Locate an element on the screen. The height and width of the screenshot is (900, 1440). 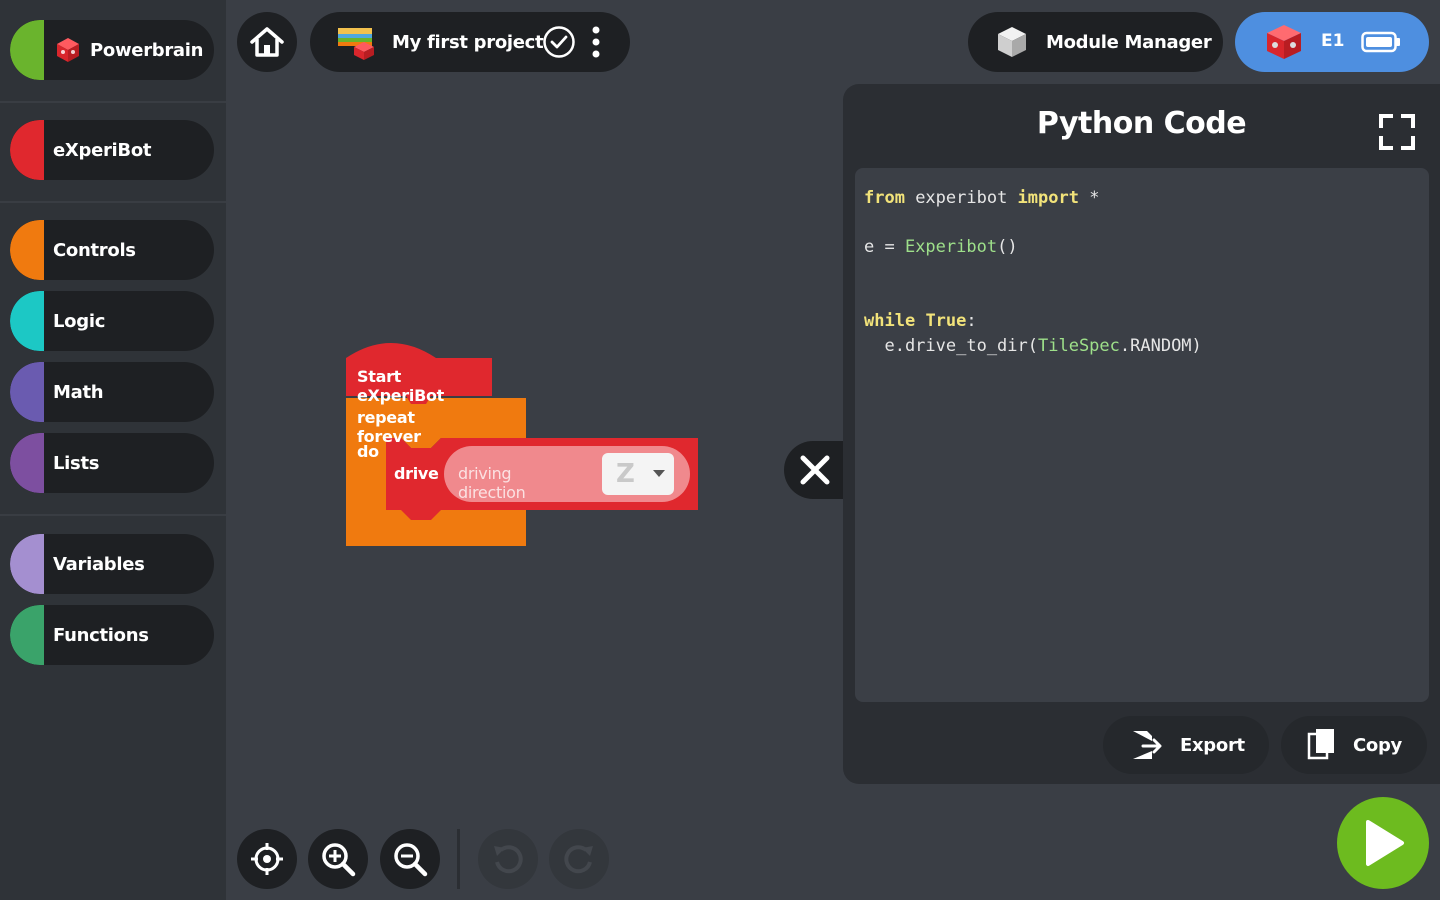
home-button is located at coordinates (267, 42).